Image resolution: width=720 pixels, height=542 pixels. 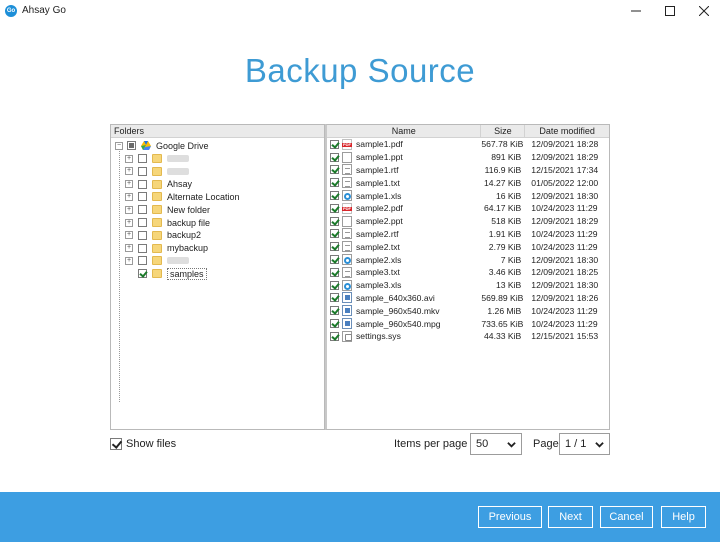 What do you see at coordinates (468, 285) in the screenshot?
I see `file-row: sample3.xls 13 KiB 12/09/2021 18:30` at bounding box center [468, 285].